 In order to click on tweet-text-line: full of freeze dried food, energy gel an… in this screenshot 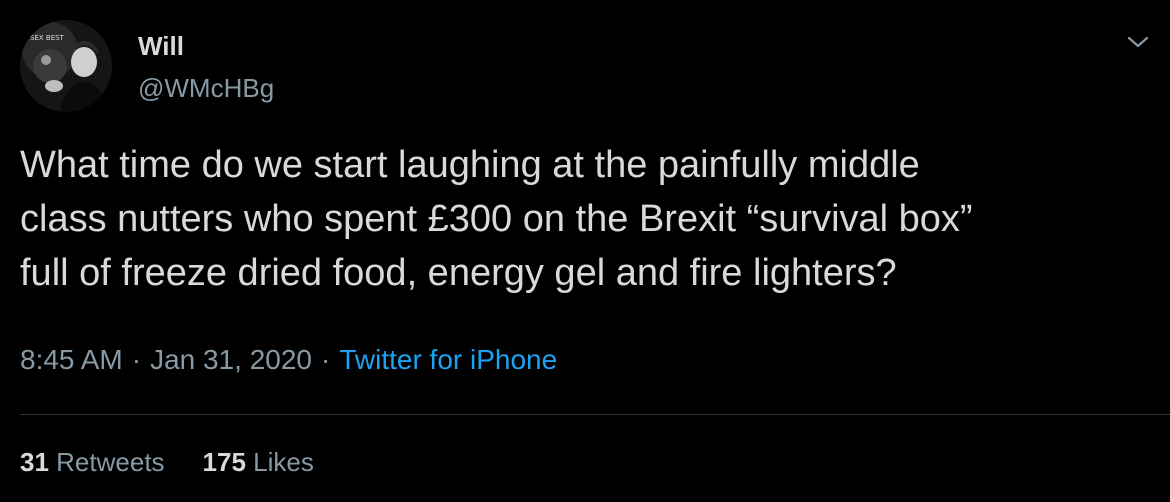, I will do `click(458, 273)`.